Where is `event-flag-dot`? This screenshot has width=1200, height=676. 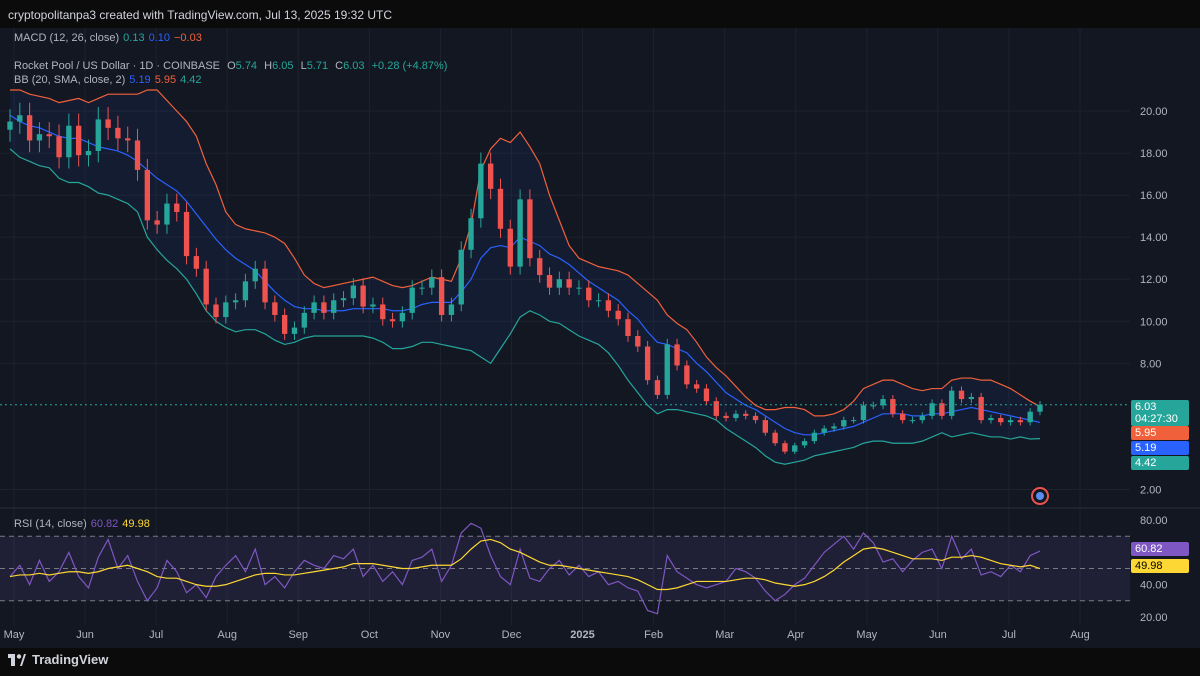
event-flag-dot is located at coordinates (1040, 496).